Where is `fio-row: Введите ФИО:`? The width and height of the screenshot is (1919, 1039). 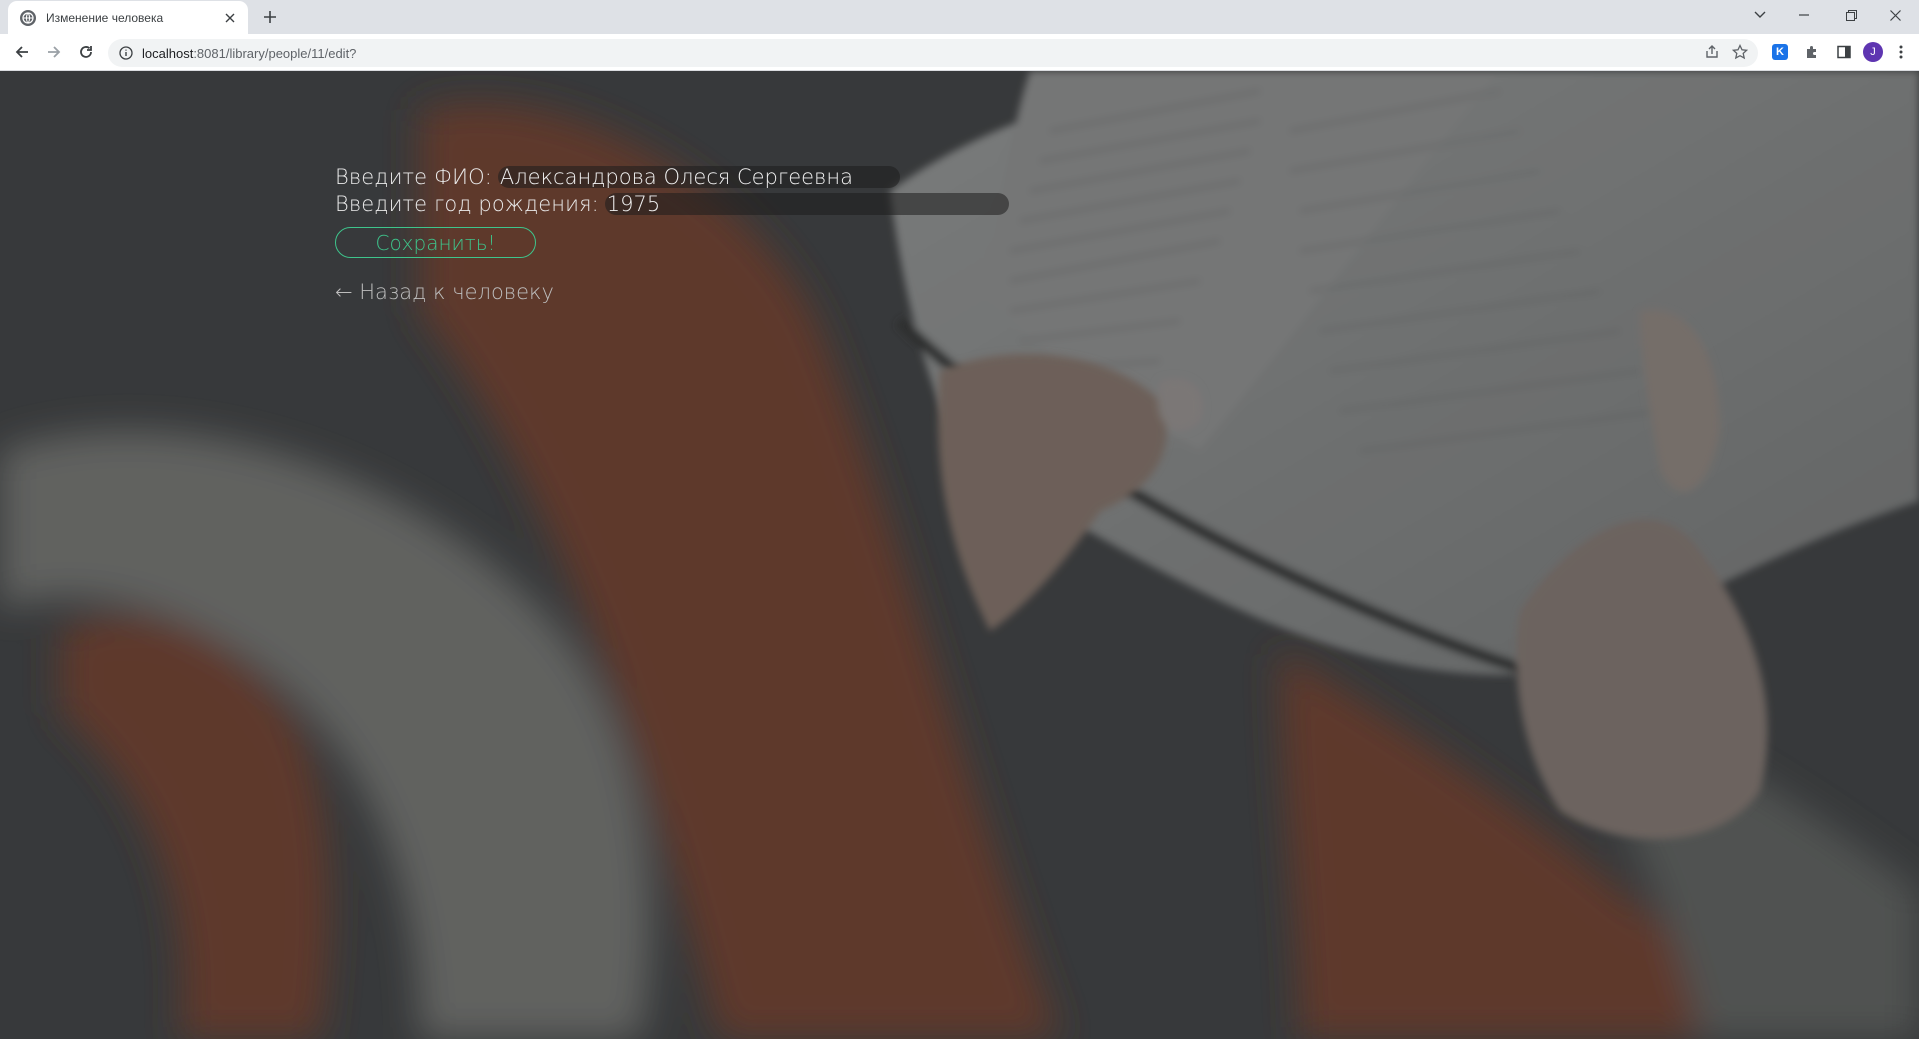 fio-row: Введите ФИО: is located at coordinates (672, 176).